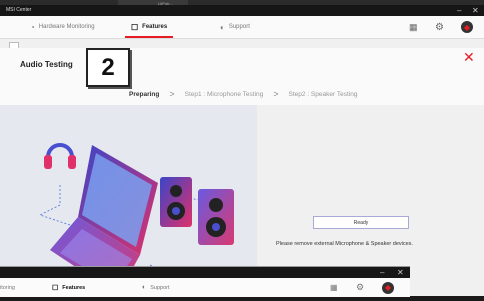 Image resolution: width=484 pixels, height=301 pixels. What do you see at coordinates (19, 10) in the screenshot?
I see `app-title: MSI Center` at bounding box center [19, 10].